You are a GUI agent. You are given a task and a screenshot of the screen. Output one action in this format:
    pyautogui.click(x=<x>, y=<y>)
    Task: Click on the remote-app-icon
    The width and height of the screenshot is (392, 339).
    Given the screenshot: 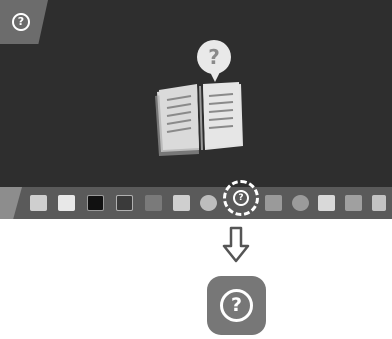 What is the action you would take?
    pyautogui.click(x=181, y=203)
    